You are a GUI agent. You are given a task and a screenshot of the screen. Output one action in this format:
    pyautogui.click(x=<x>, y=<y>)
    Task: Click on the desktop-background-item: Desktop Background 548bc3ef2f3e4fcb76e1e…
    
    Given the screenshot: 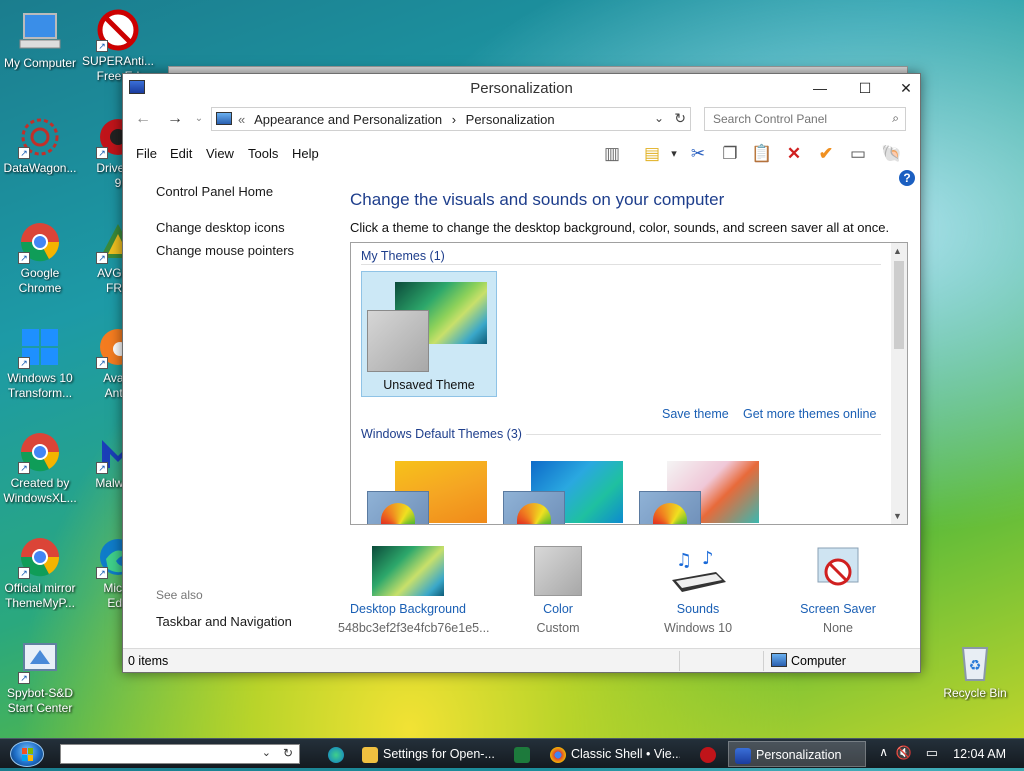 What is the action you would take?
    pyautogui.click(x=414, y=590)
    